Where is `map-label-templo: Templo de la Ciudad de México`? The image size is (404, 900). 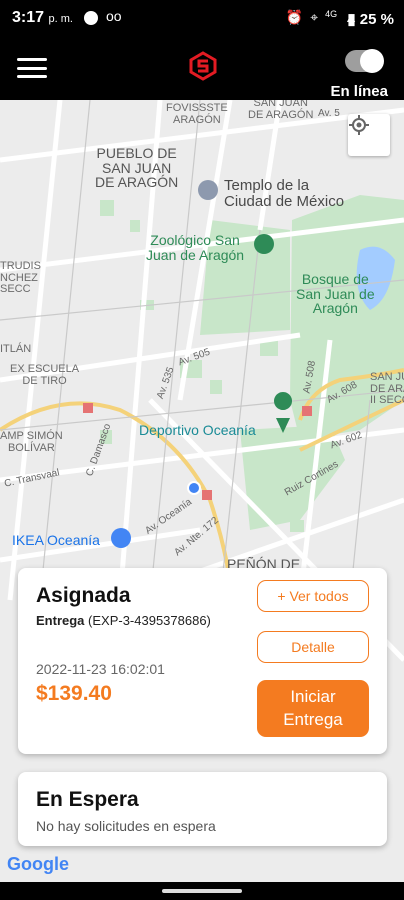 map-label-templo: Templo de la Ciudad de México is located at coordinates (284, 193).